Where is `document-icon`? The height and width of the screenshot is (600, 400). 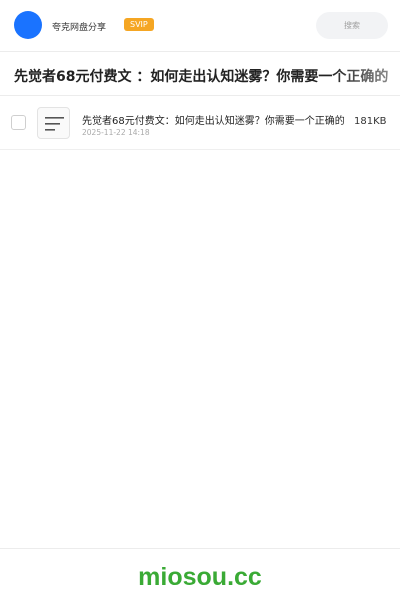 document-icon is located at coordinates (53, 123).